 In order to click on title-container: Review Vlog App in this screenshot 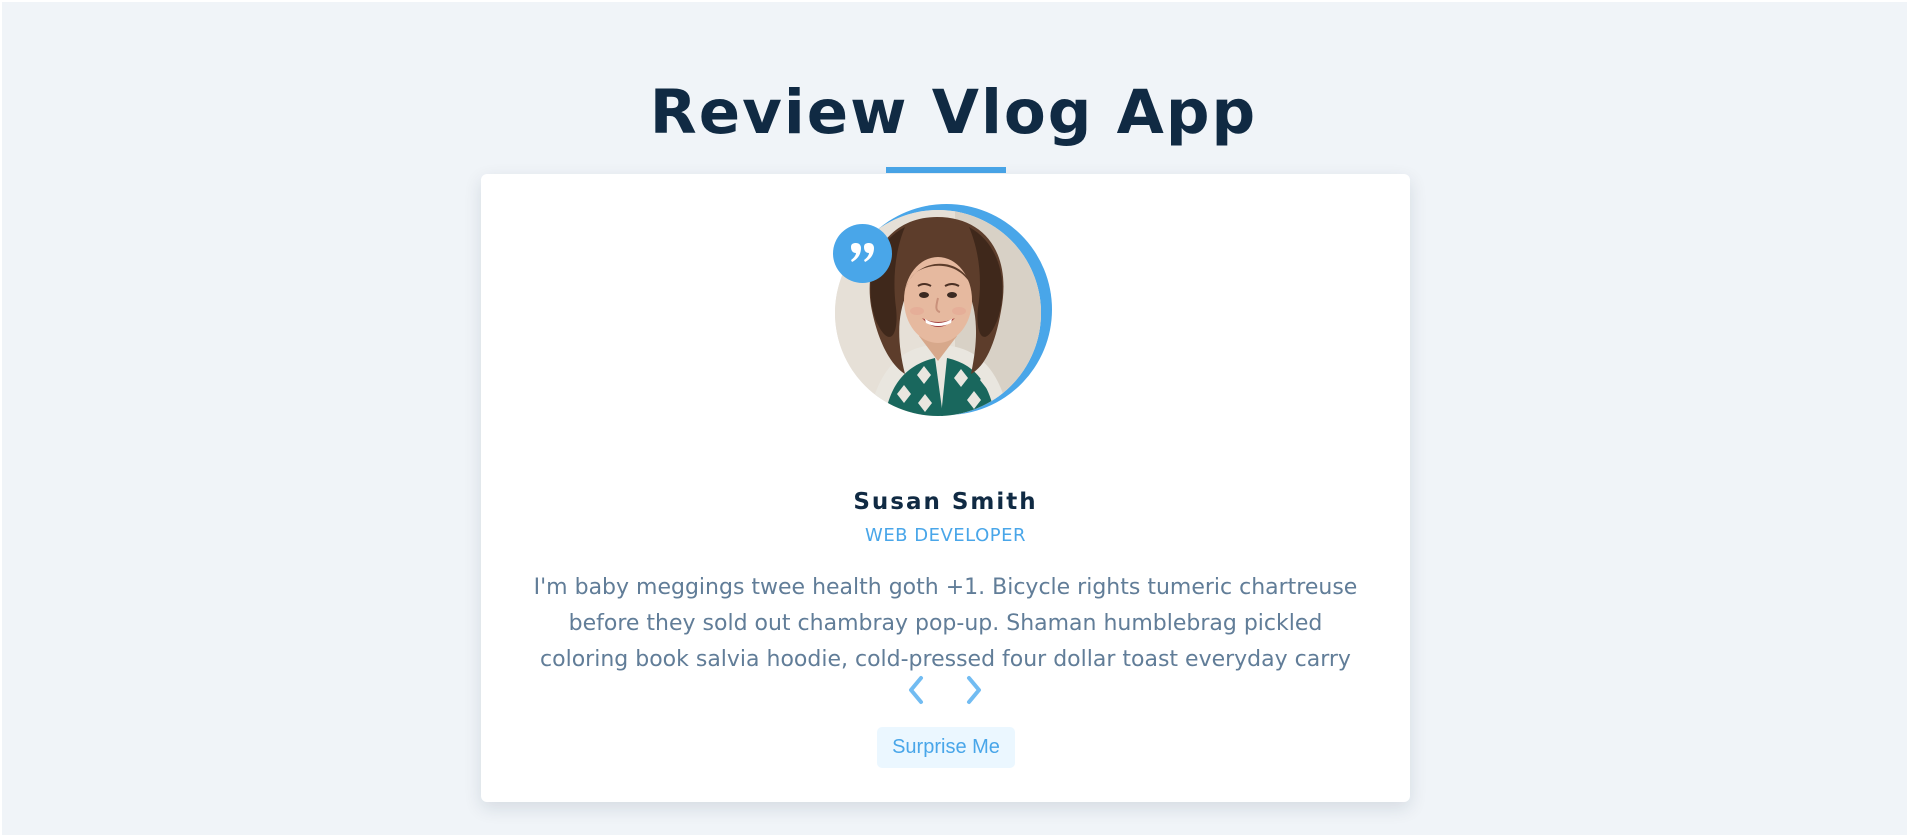, I will do `click(953, 112)`.